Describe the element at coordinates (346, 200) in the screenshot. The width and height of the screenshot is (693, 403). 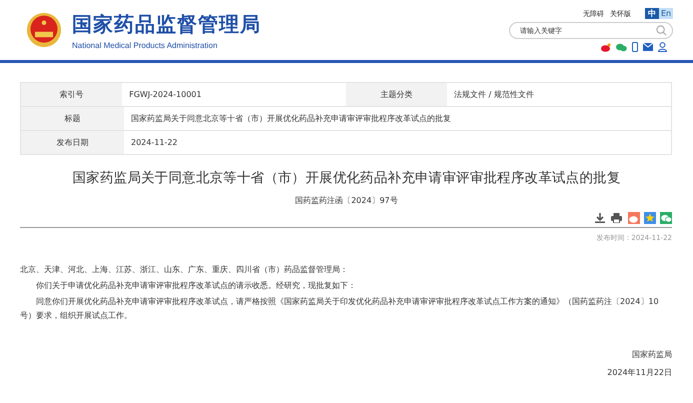
I see `document-number: 国药监药注函〔2024〕97号` at that location.